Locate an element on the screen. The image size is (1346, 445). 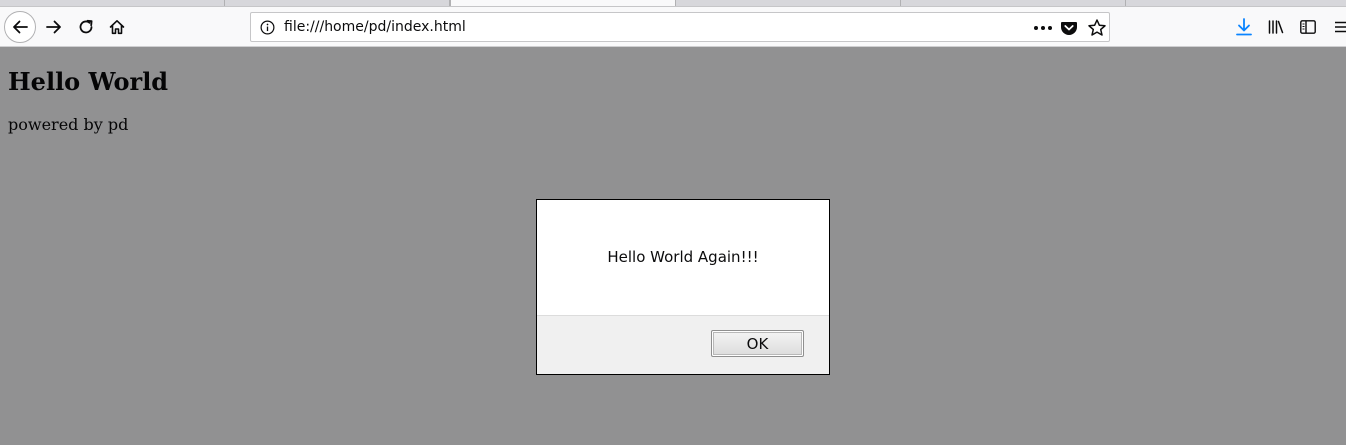
dialog-footer: OK is located at coordinates (683, 344).